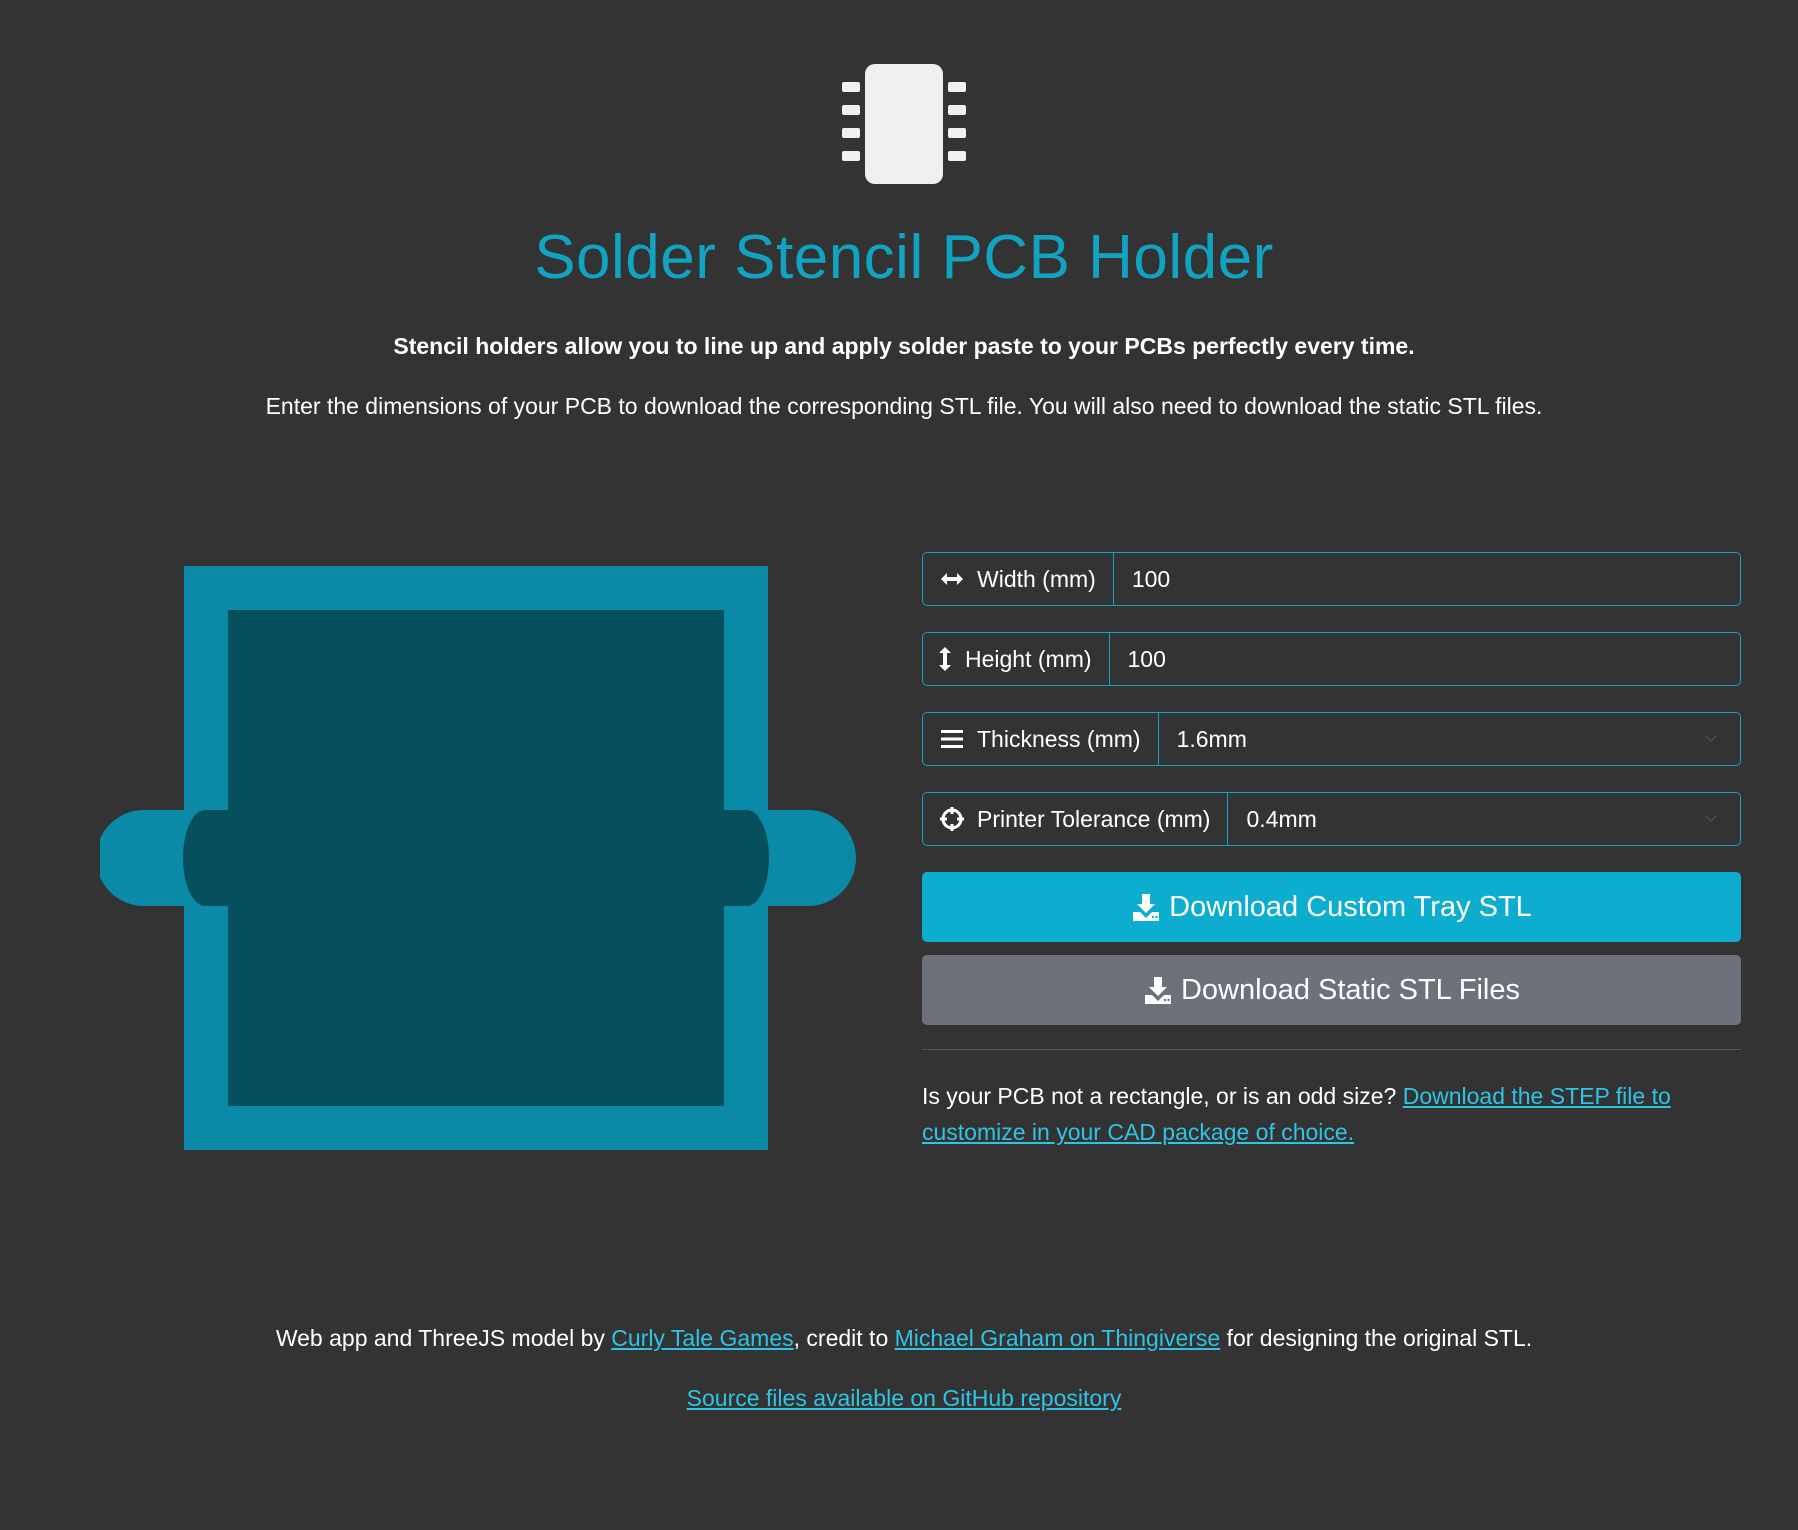  What do you see at coordinates (904, 257) in the screenshot?
I see `page-title: Solder Stencil PCB Holder` at bounding box center [904, 257].